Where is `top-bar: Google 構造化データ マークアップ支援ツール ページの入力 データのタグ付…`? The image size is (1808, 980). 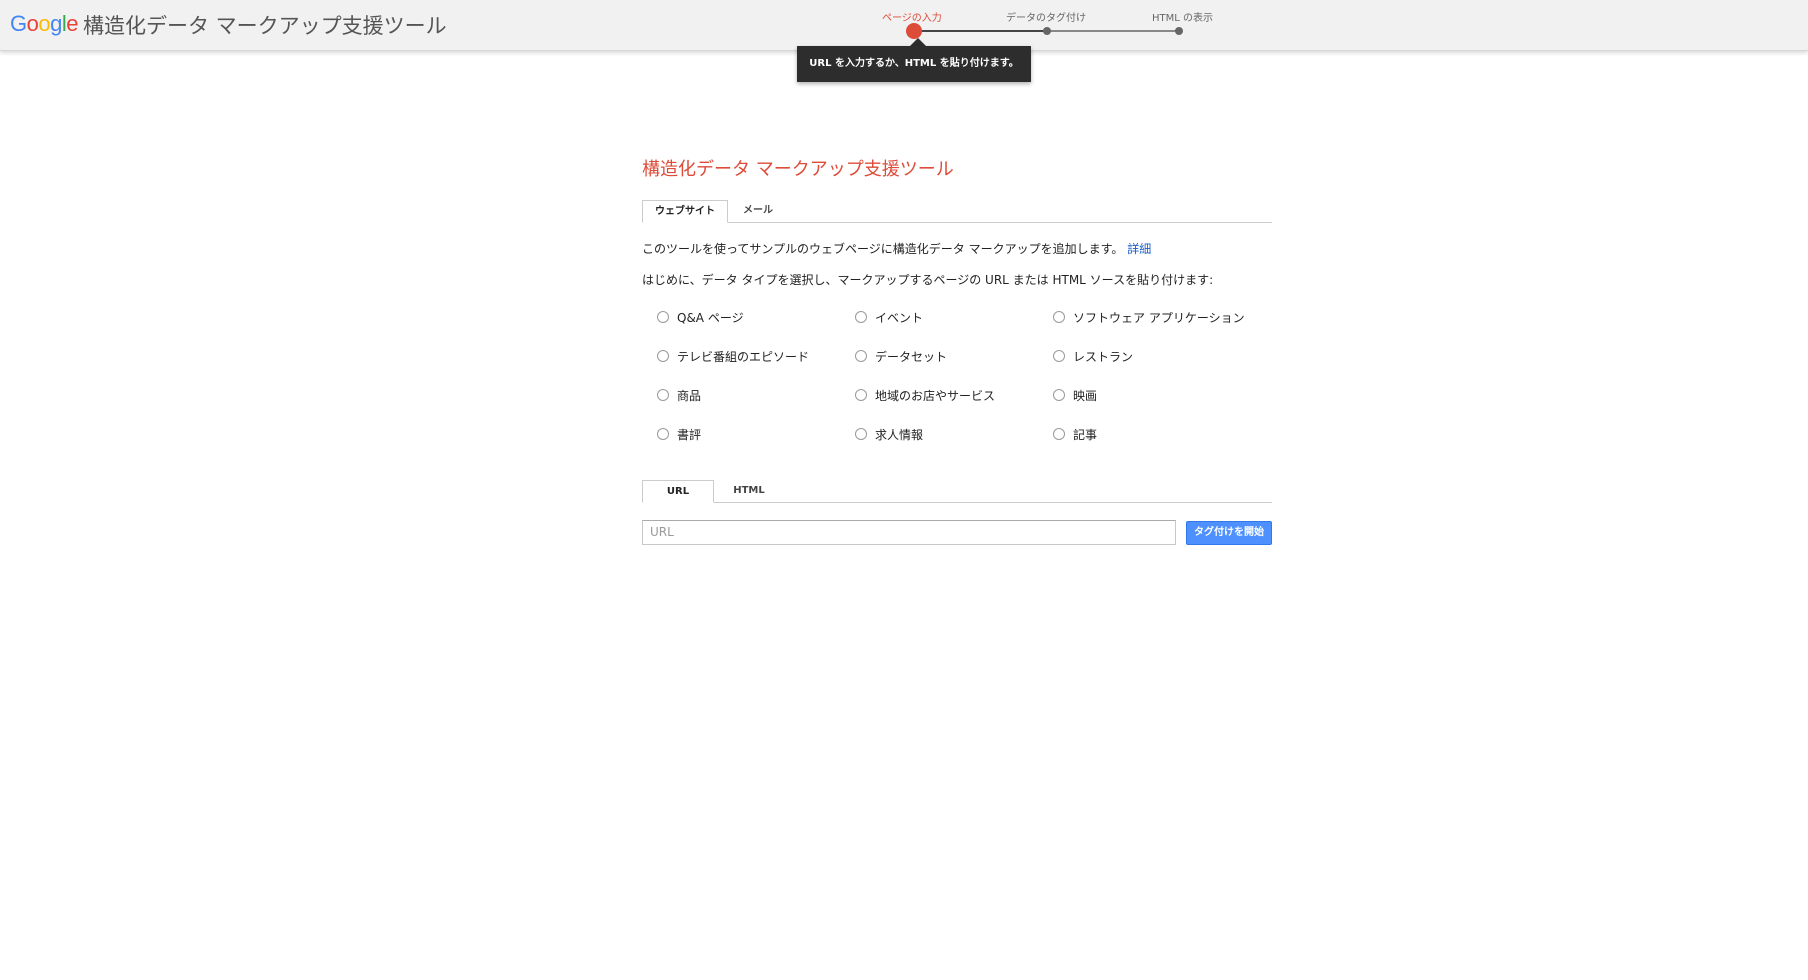
top-bar: Google 構造化データ マークアップ支援ツール ページの入力 データのタグ付… is located at coordinates (904, 25).